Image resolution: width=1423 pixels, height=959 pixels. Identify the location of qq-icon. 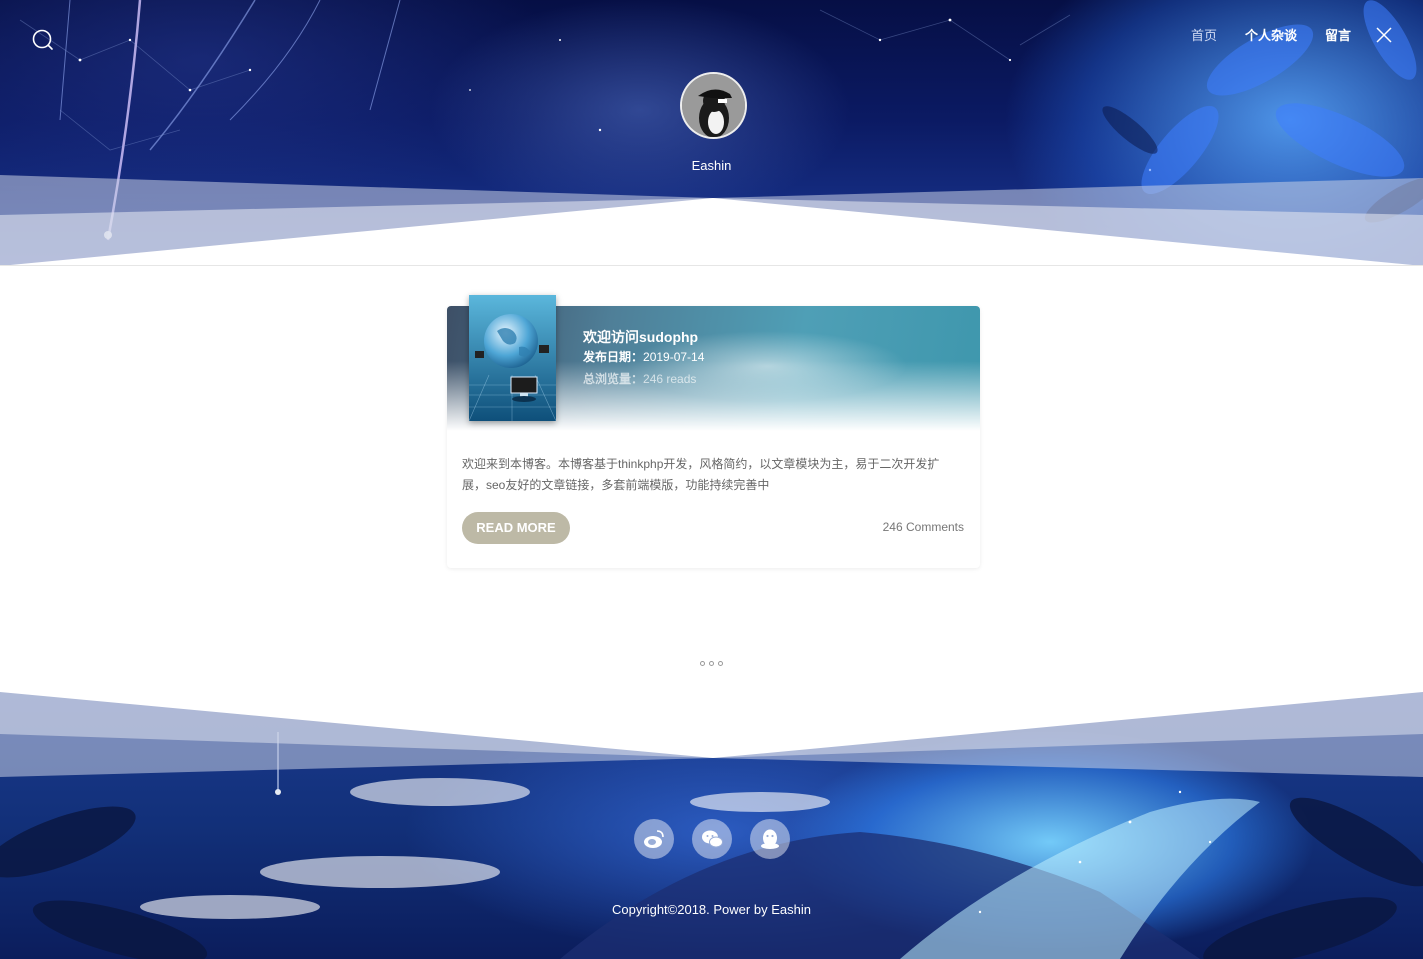
(770, 839).